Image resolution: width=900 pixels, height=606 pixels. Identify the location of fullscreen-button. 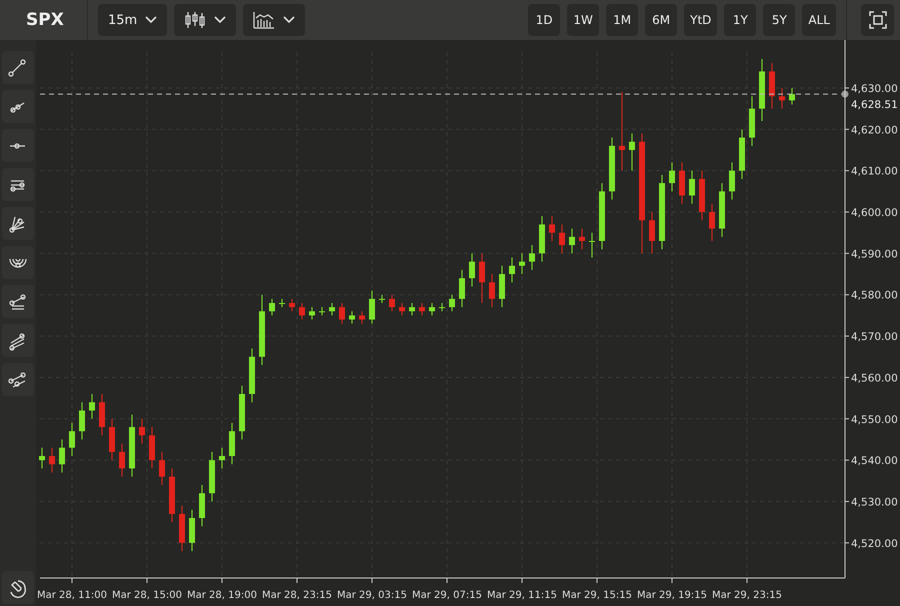
(877, 20).